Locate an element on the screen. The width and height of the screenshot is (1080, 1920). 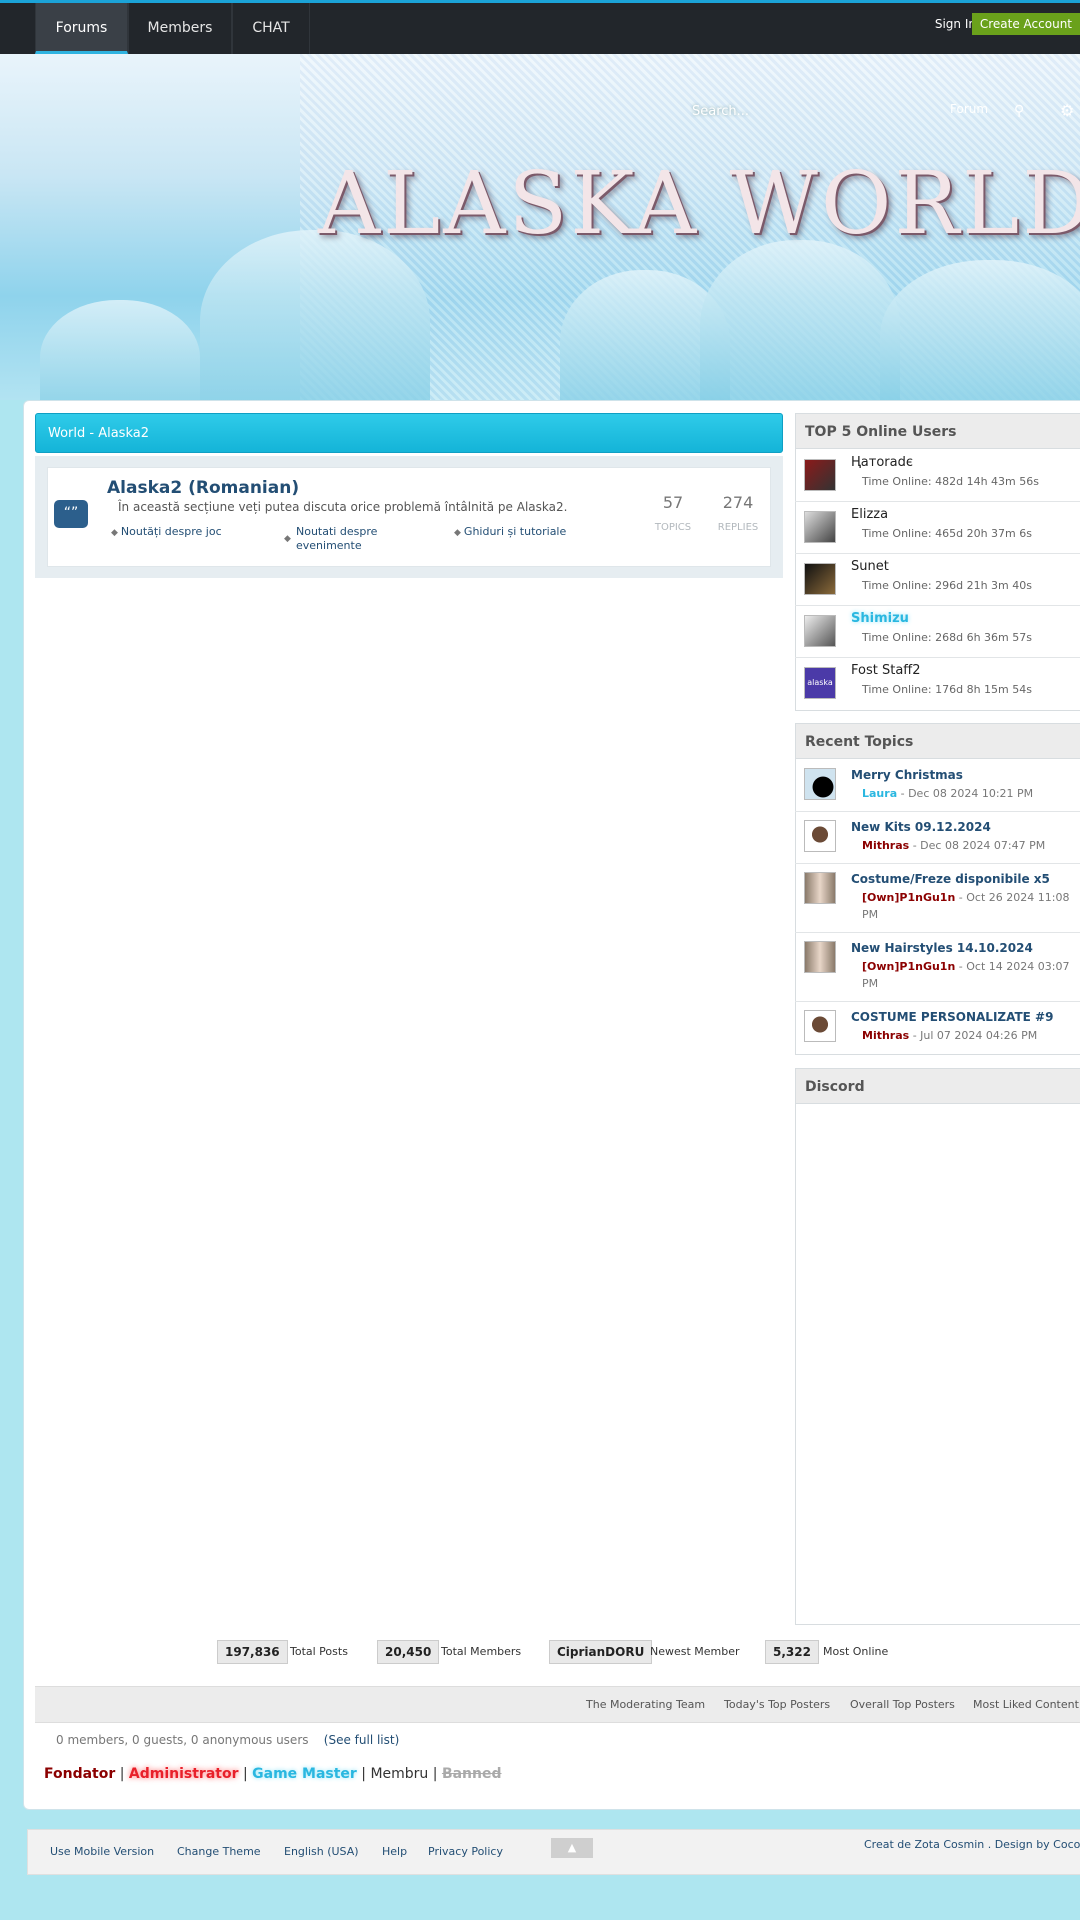
forum-replies-count: 274 is located at coordinates (738, 502).